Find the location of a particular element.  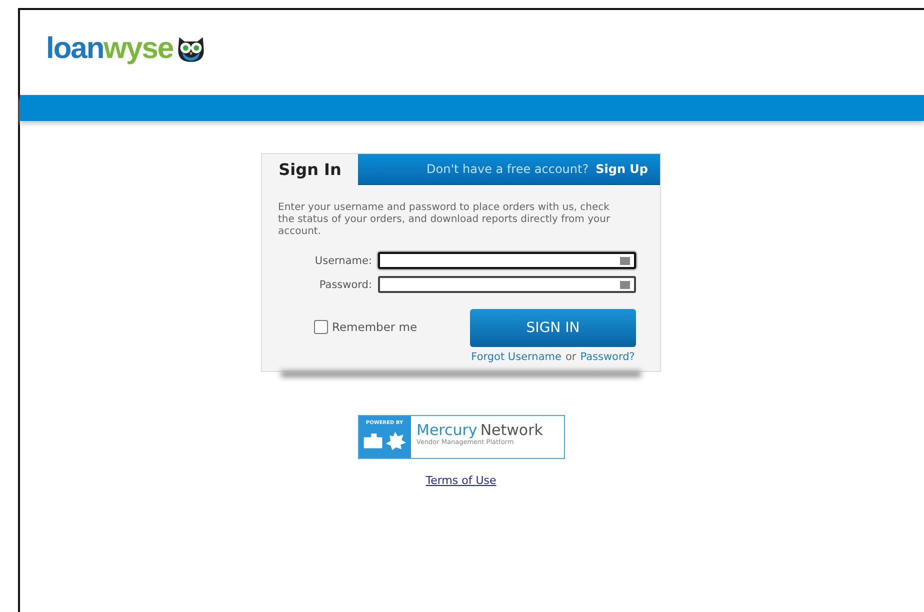

remember-checkbox is located at coordinates (321, 327).